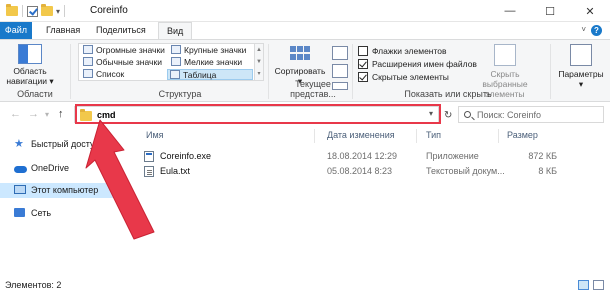 This screenshot has height=294, width=610. Describe the element at coordinates (30, 71) in the screenshot. I see `navigation-pane-label: Область` at that location.